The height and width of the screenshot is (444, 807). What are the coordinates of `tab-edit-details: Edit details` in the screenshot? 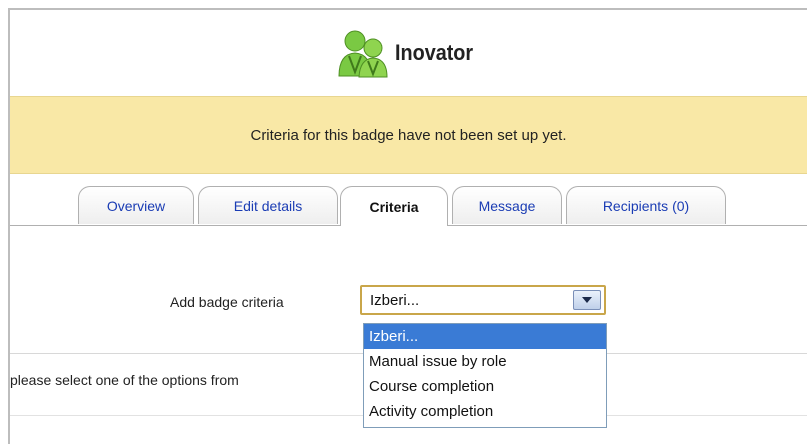 It's located at (268, 205).